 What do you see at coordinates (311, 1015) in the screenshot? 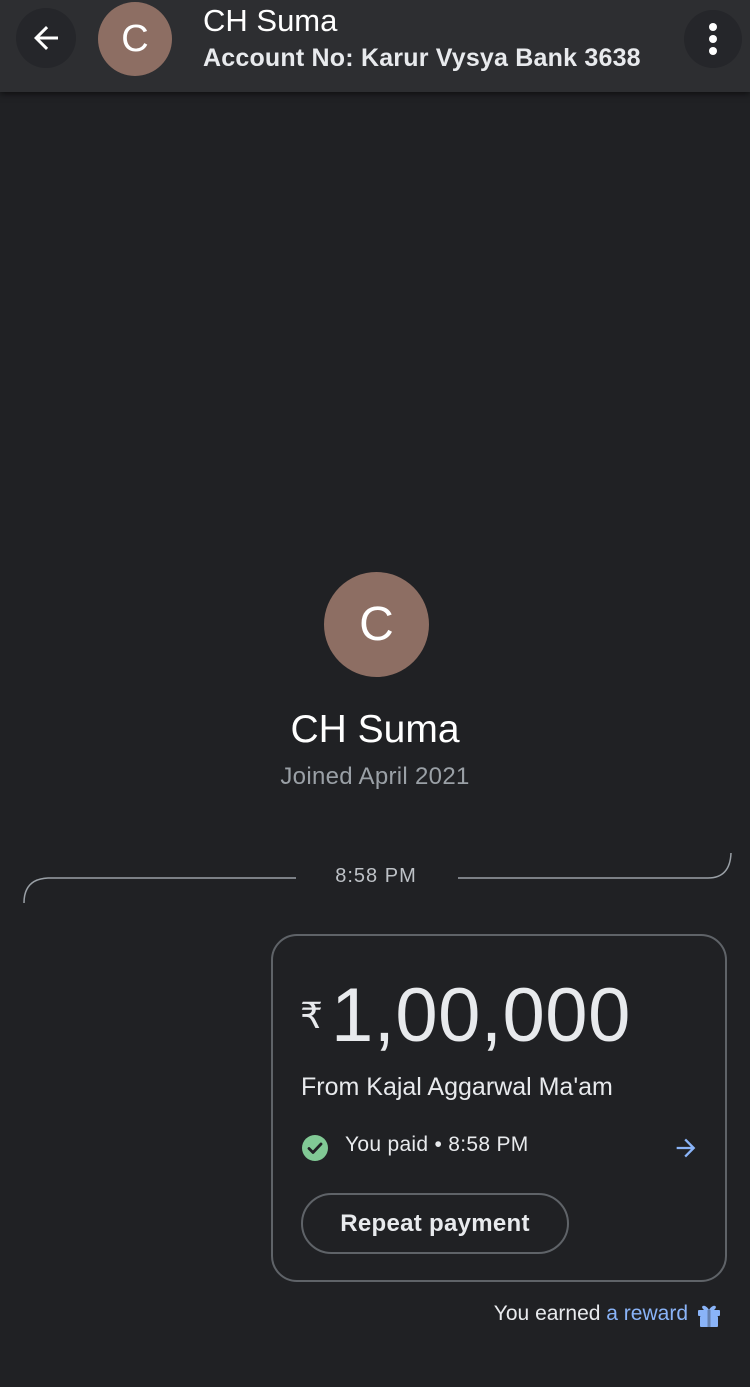
I see `currency-symbol: ₹` at bounding box center [311, 1015].